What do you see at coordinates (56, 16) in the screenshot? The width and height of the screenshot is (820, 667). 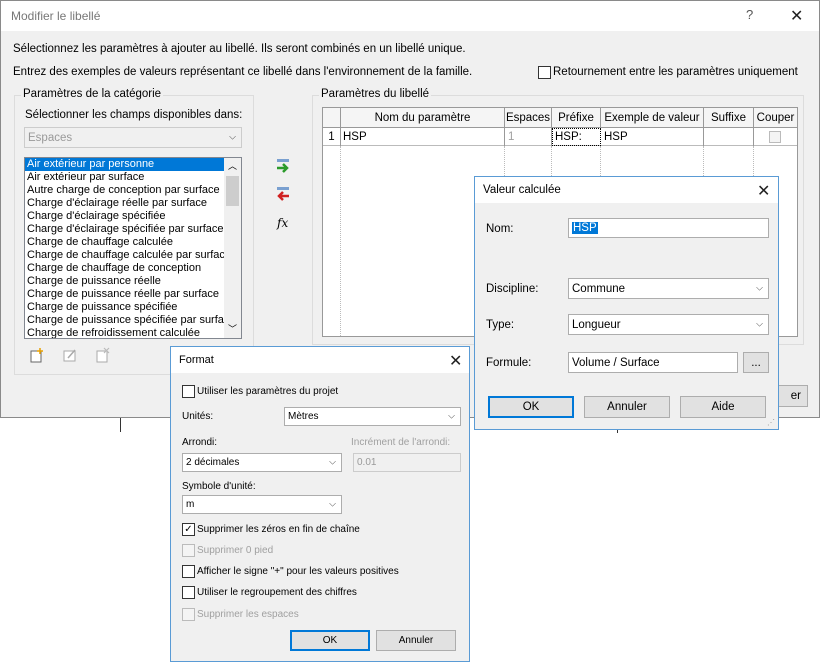 I see `dialog-title: Modifier le libellé` at bounding box center [56, 16].